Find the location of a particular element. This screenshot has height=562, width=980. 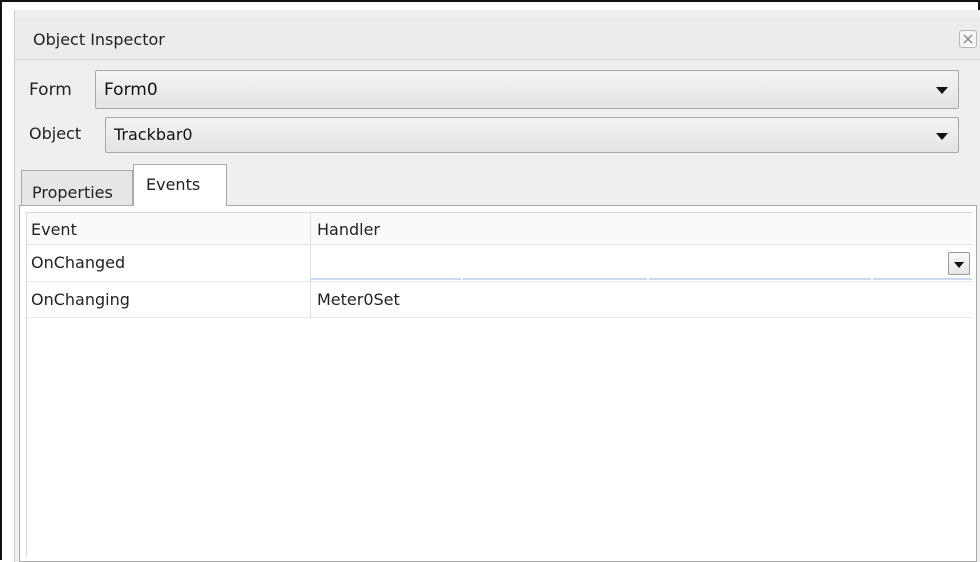

event-name-cell: OnChanged is located at coordinates (78, 262).